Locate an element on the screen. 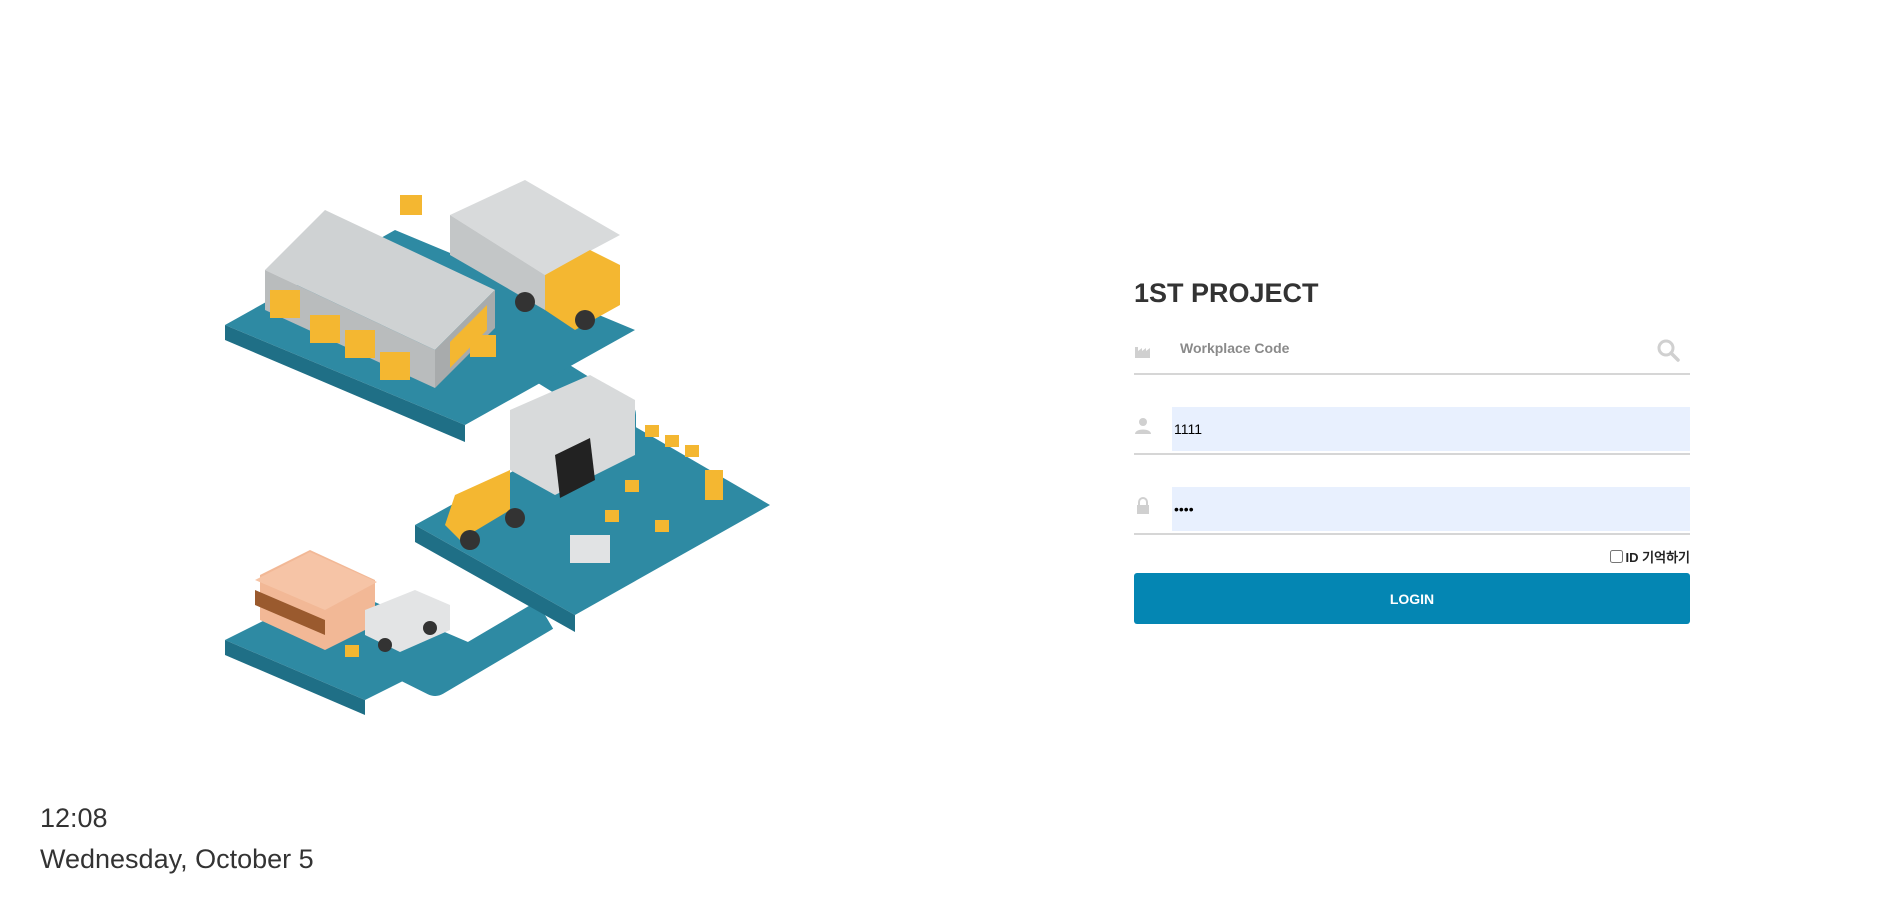 This screenshot has height=913, width=1886. clock-date: Wednesday, October 5 is located at coordinates (177, 859).